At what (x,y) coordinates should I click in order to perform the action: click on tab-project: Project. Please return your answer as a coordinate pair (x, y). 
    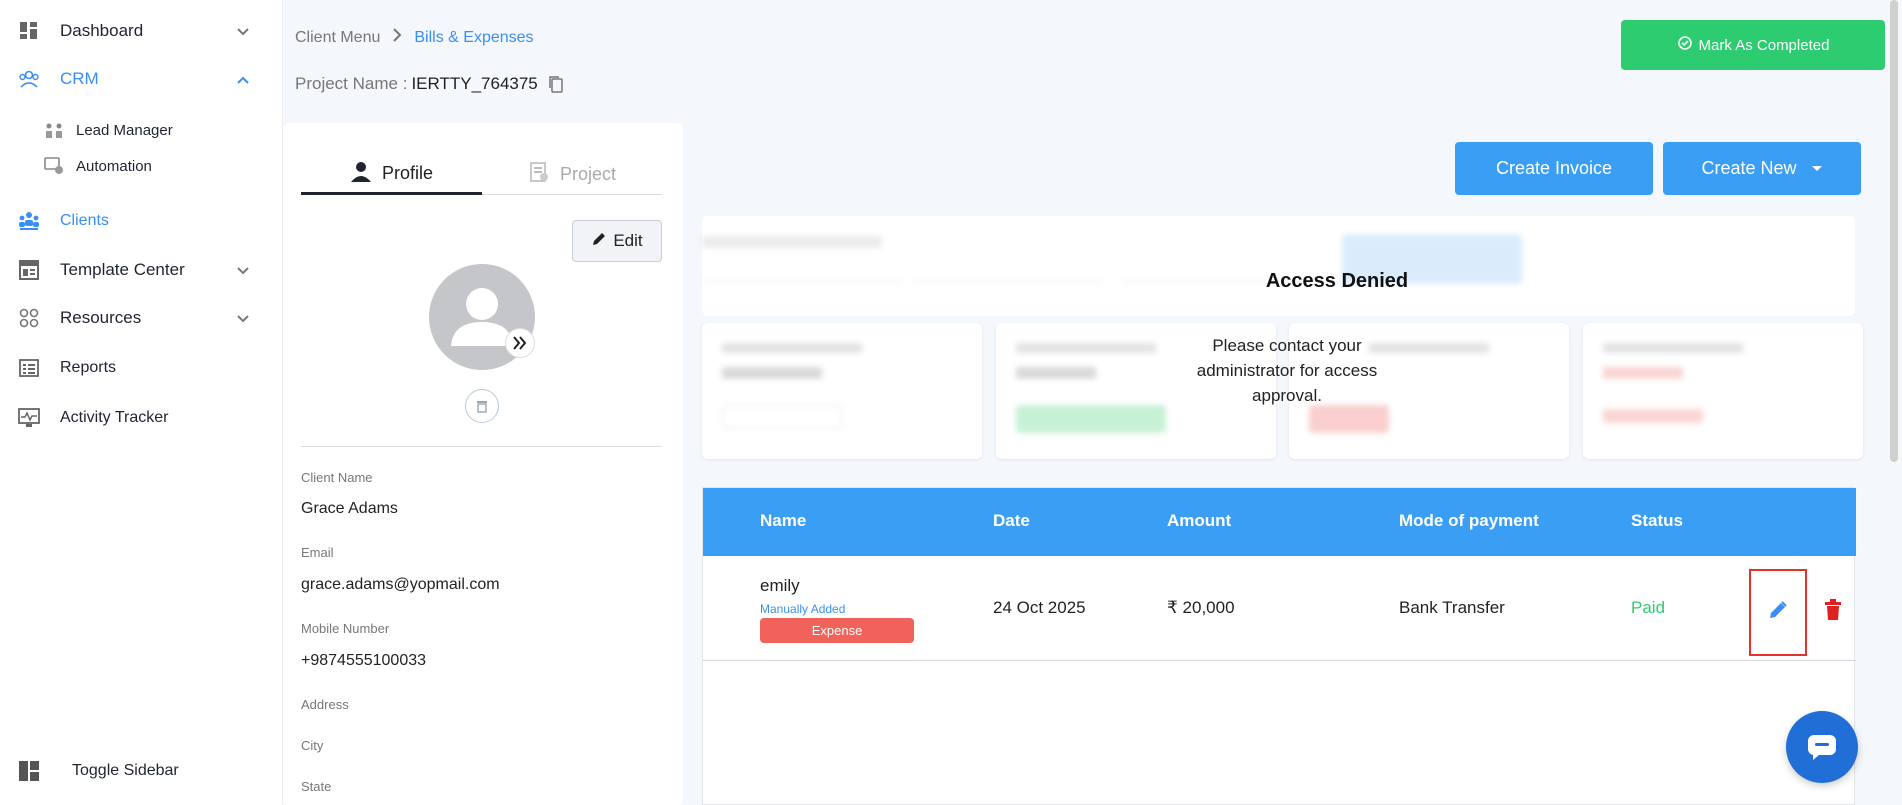
    Looking at the image, I should click on (572, 175).